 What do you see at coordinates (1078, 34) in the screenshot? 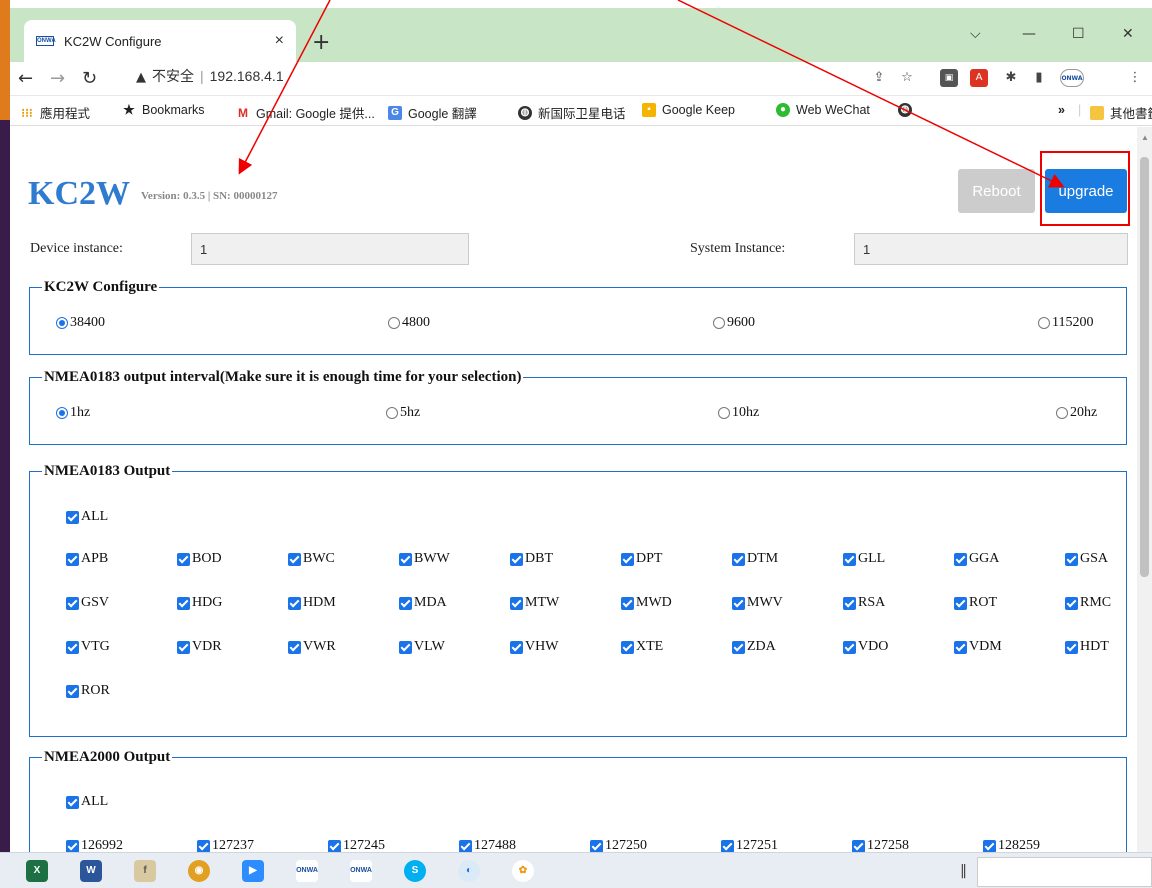
I see `maximize-icon: ☐` at bounding box center [1078, 34].